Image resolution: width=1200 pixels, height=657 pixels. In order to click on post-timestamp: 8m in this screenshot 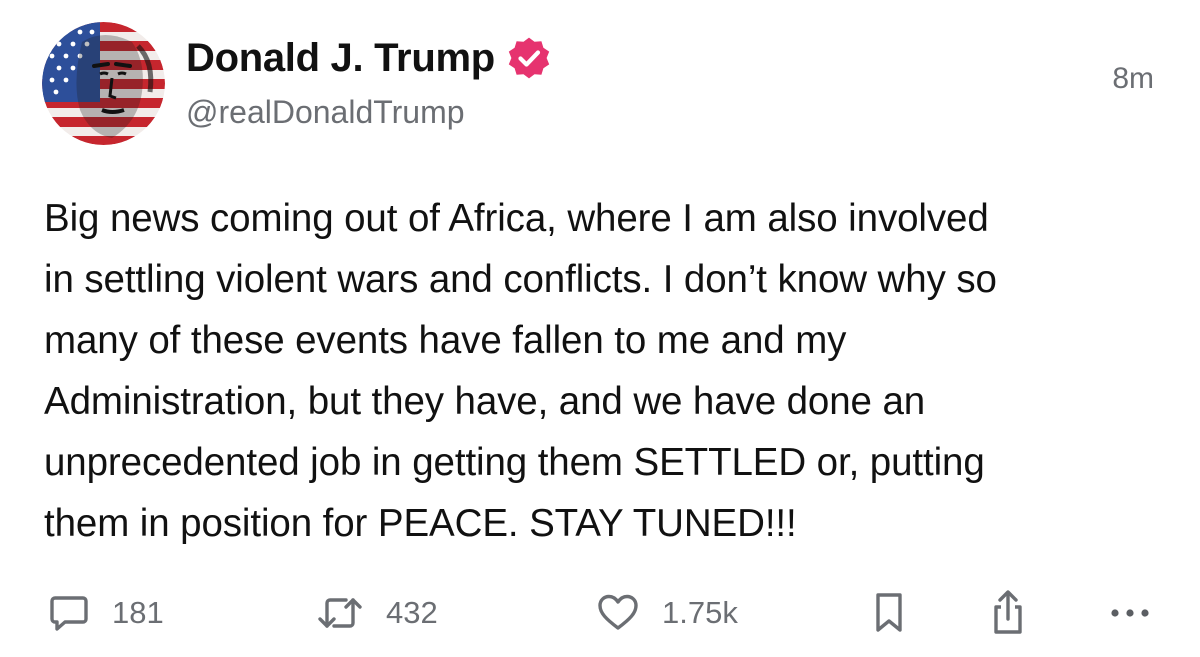, I will do `click(1133, 79)`.